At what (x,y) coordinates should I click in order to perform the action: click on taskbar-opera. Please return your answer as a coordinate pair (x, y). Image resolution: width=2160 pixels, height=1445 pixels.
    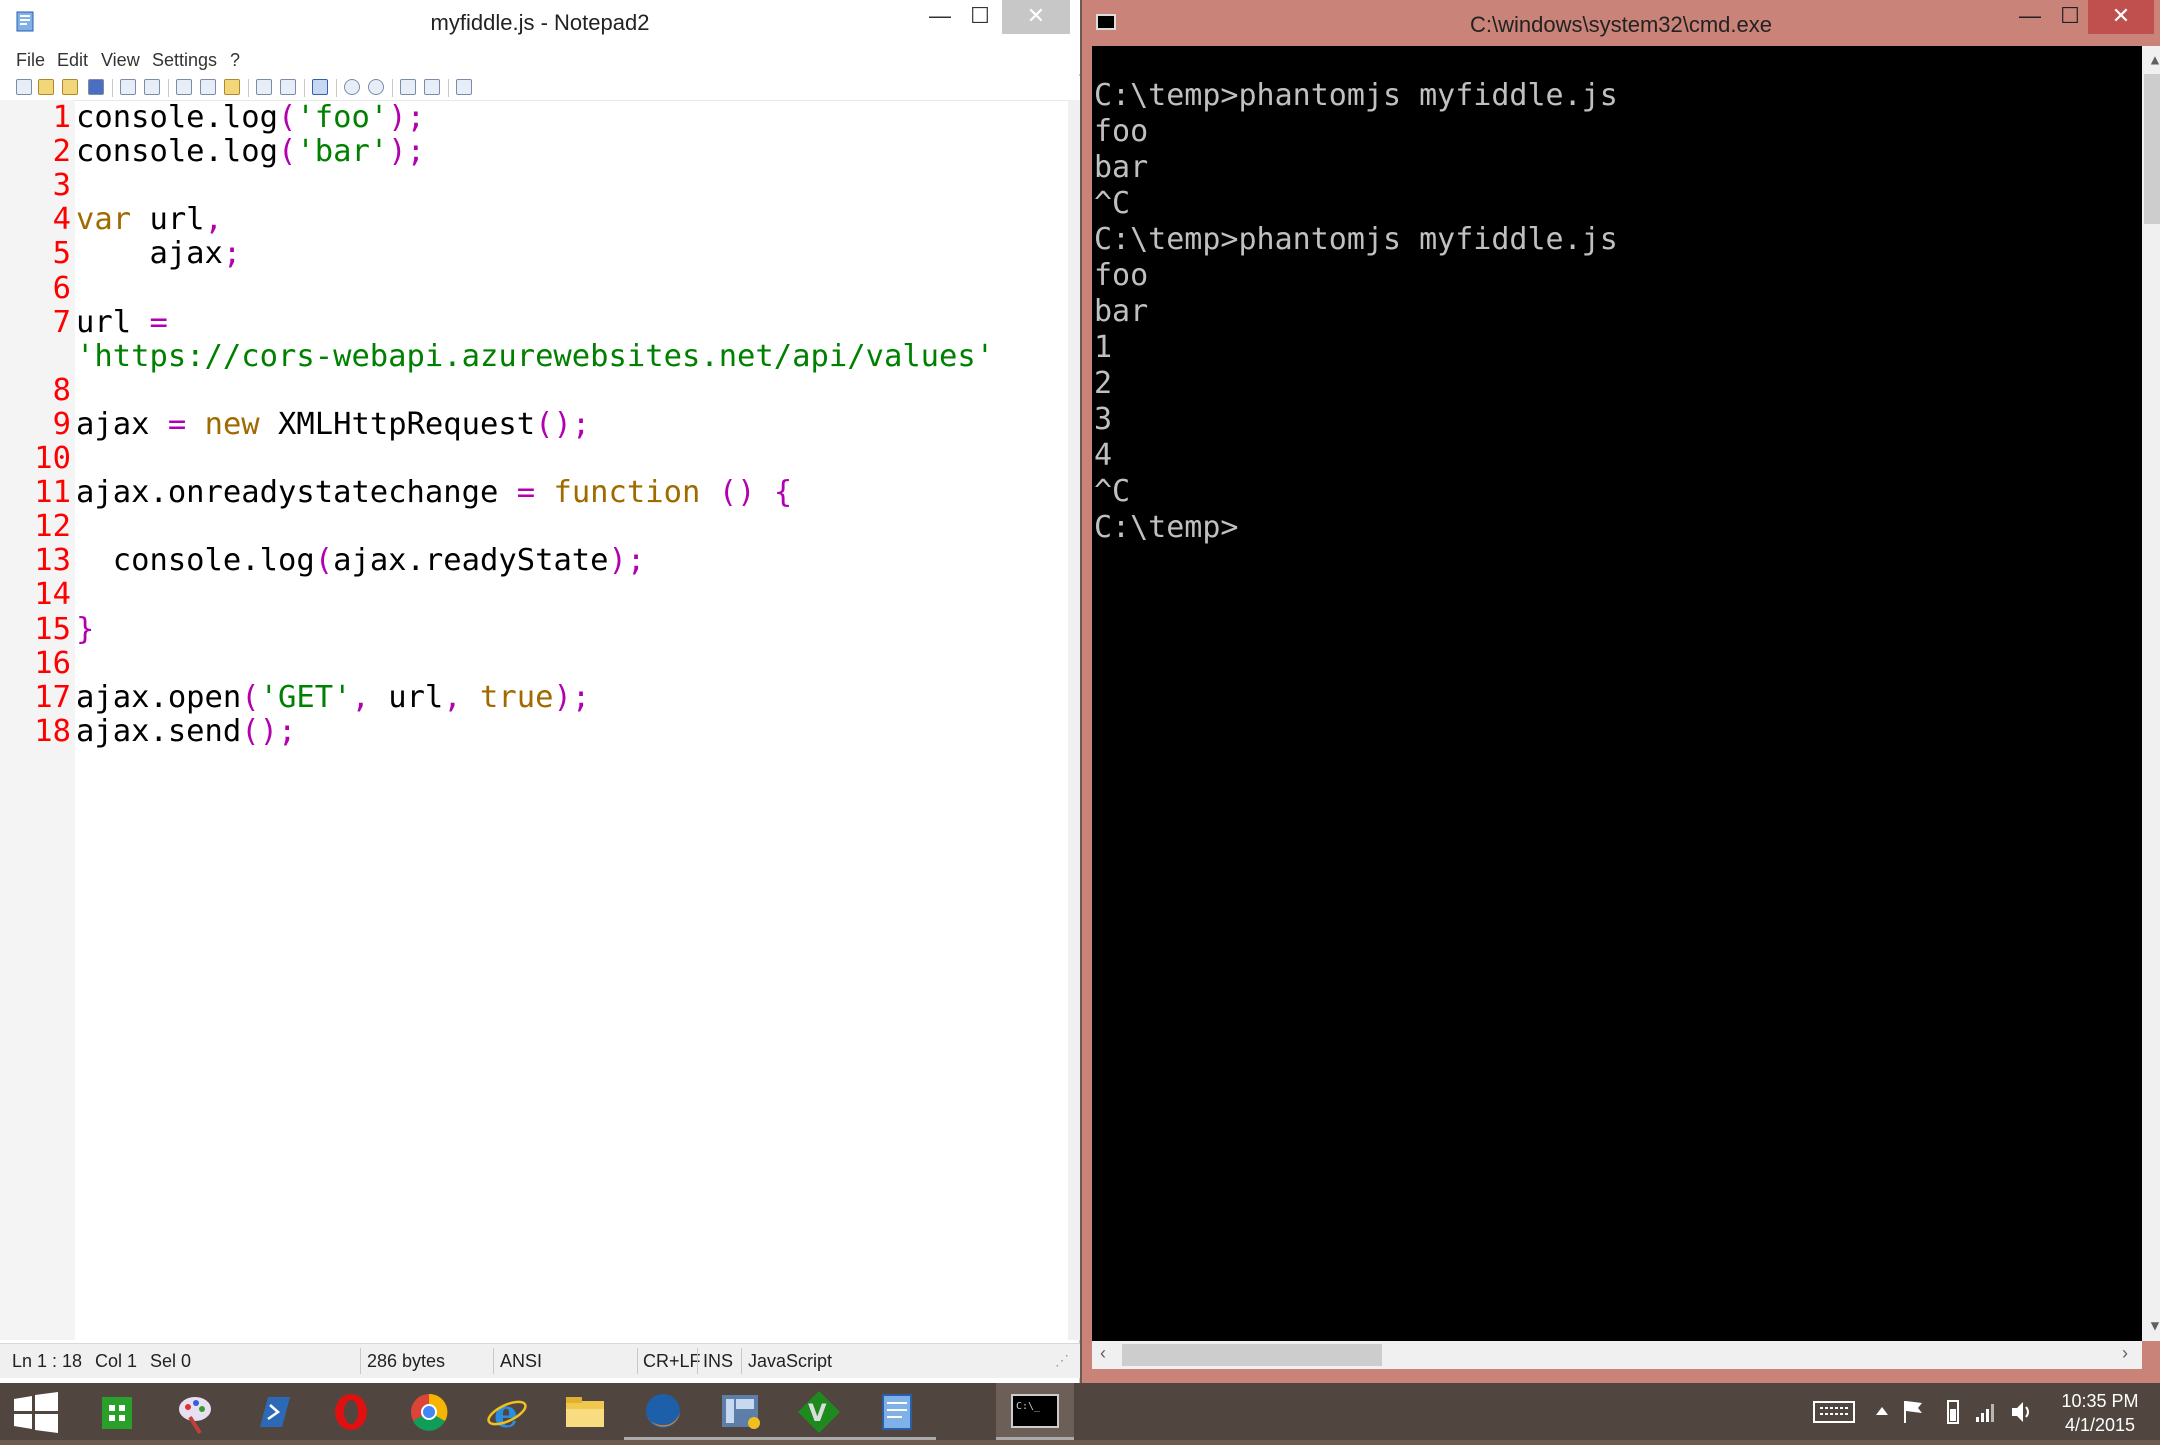
    Looking at the image, I should click on (351, 1411).